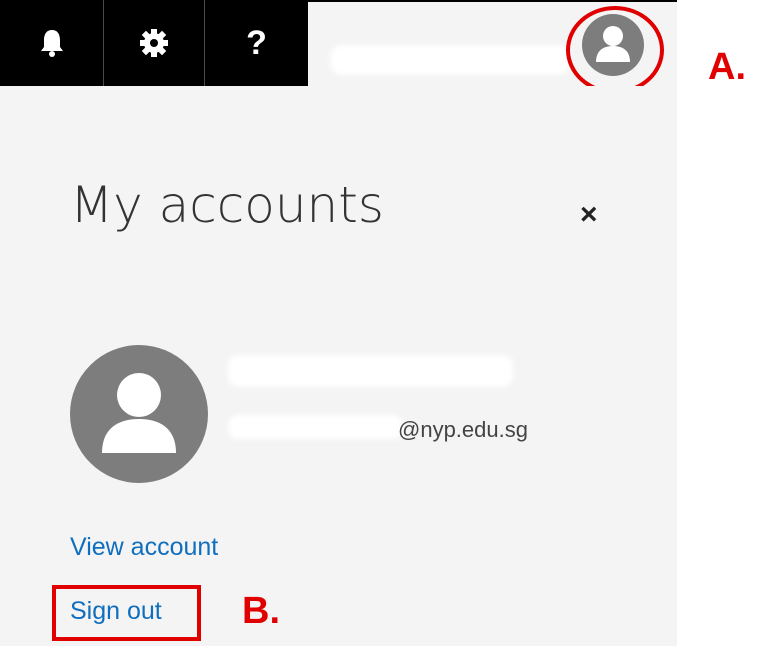  What do you see at coordinates (450, 60) in the screenshot?
I see `username-redacted` at bounding box center [450, 60].